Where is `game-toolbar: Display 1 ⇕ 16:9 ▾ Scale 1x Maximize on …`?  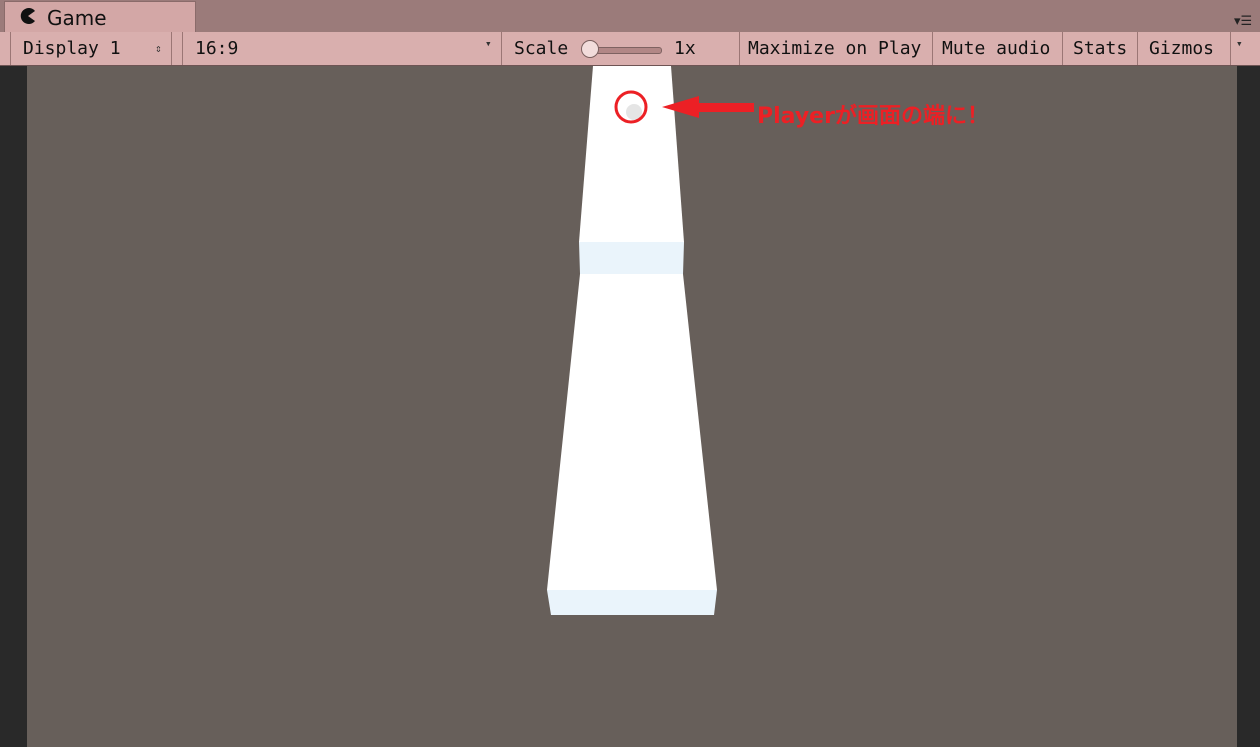
game-toolbar: Display 1 ⇕ 16:9 ▾ Scale 1x Maximize on … is located at coordinates (630, 49).